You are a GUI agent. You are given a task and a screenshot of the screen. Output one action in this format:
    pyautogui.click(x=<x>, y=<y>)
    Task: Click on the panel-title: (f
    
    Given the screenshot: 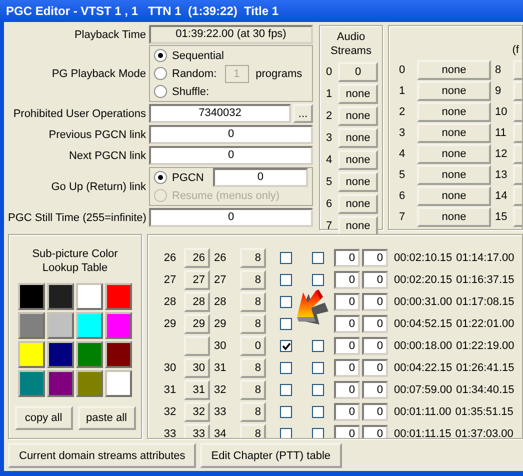 What is the action you would take?
    pyautogui.click(x=515, y=50)
    